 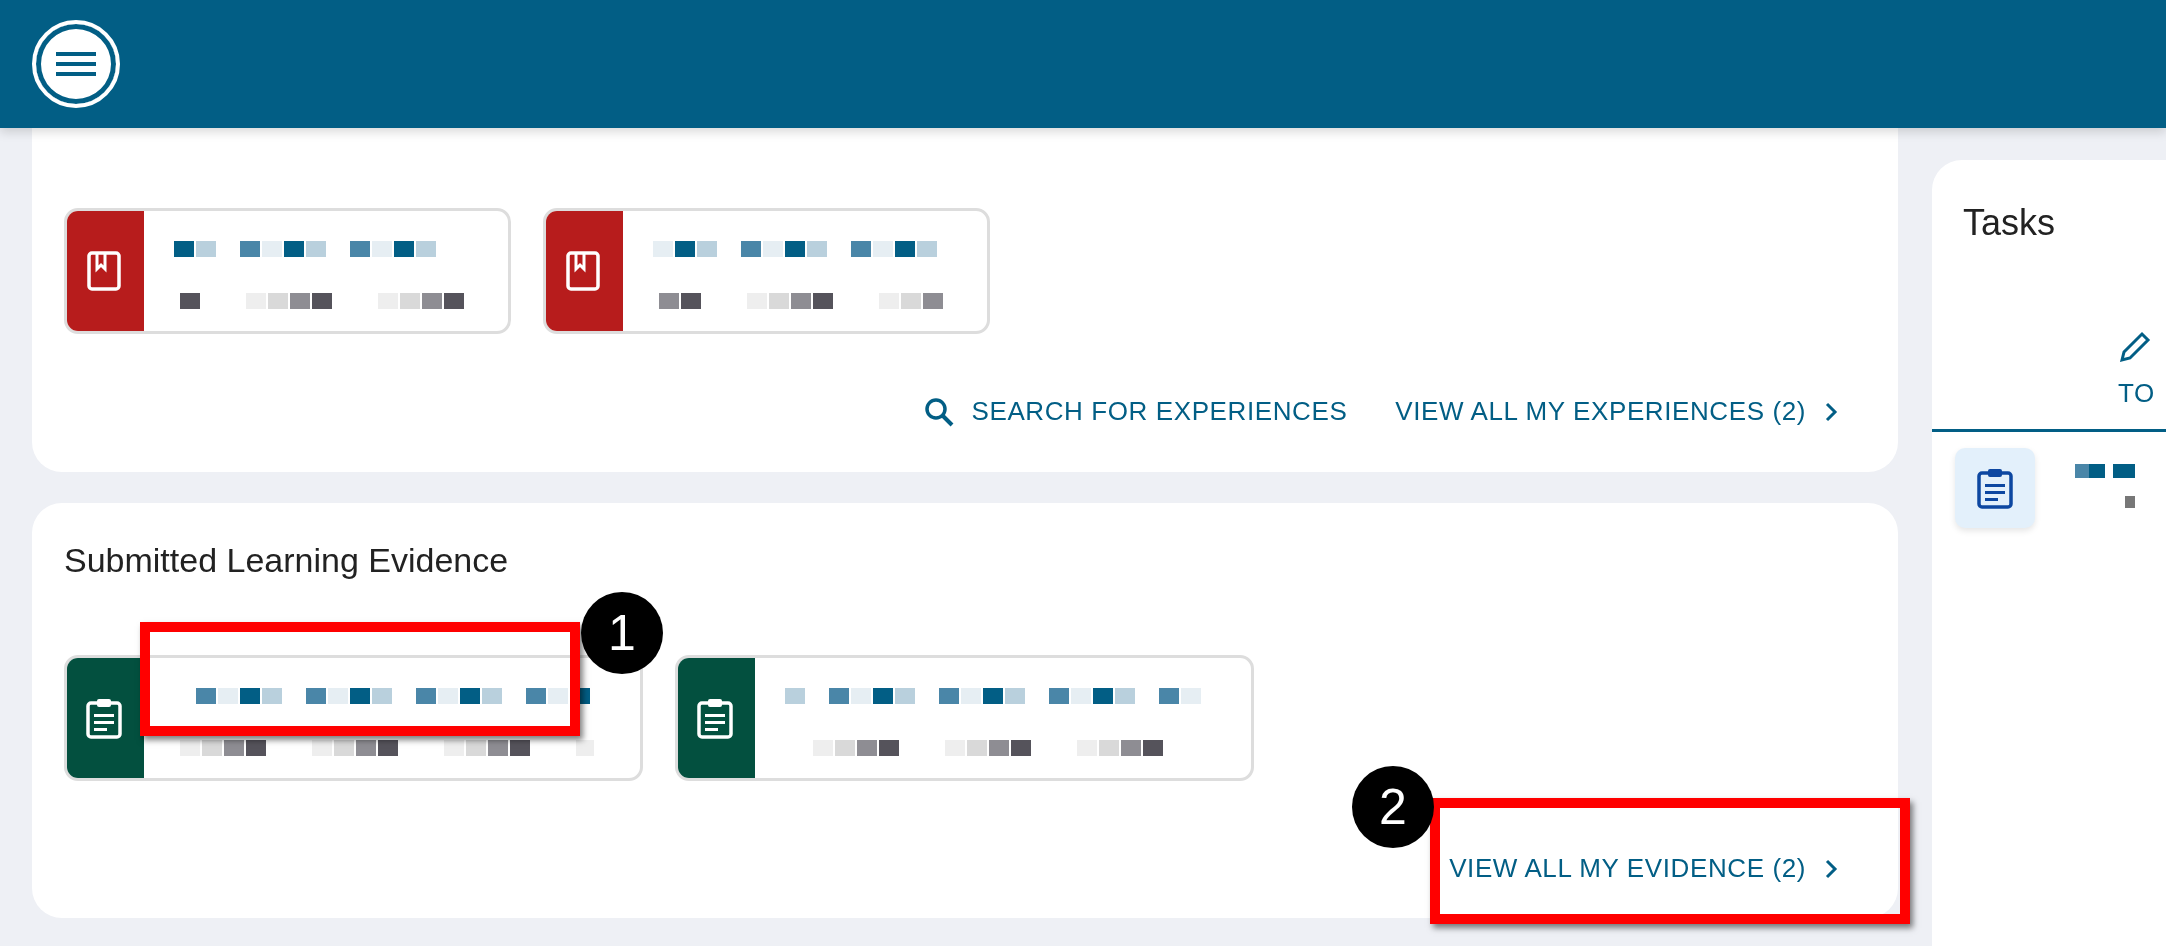 I want to click on panel-title: Tasks, so click(x=2009, y=223).